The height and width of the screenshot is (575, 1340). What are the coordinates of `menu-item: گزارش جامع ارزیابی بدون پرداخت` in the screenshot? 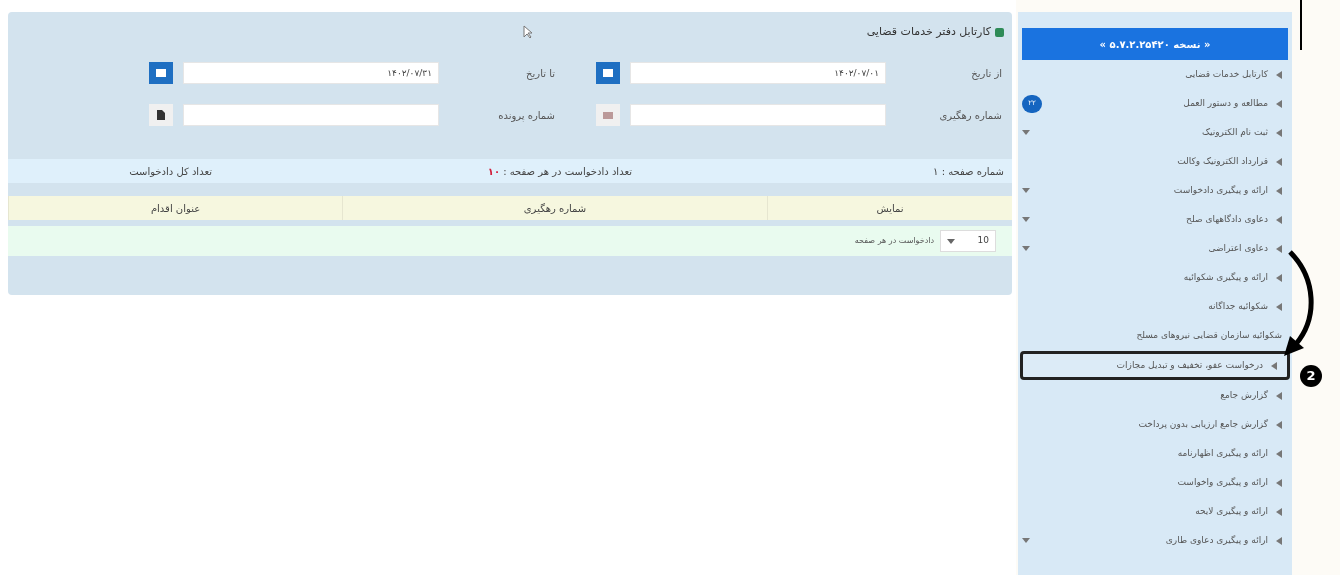 It's located at (1155, 424).